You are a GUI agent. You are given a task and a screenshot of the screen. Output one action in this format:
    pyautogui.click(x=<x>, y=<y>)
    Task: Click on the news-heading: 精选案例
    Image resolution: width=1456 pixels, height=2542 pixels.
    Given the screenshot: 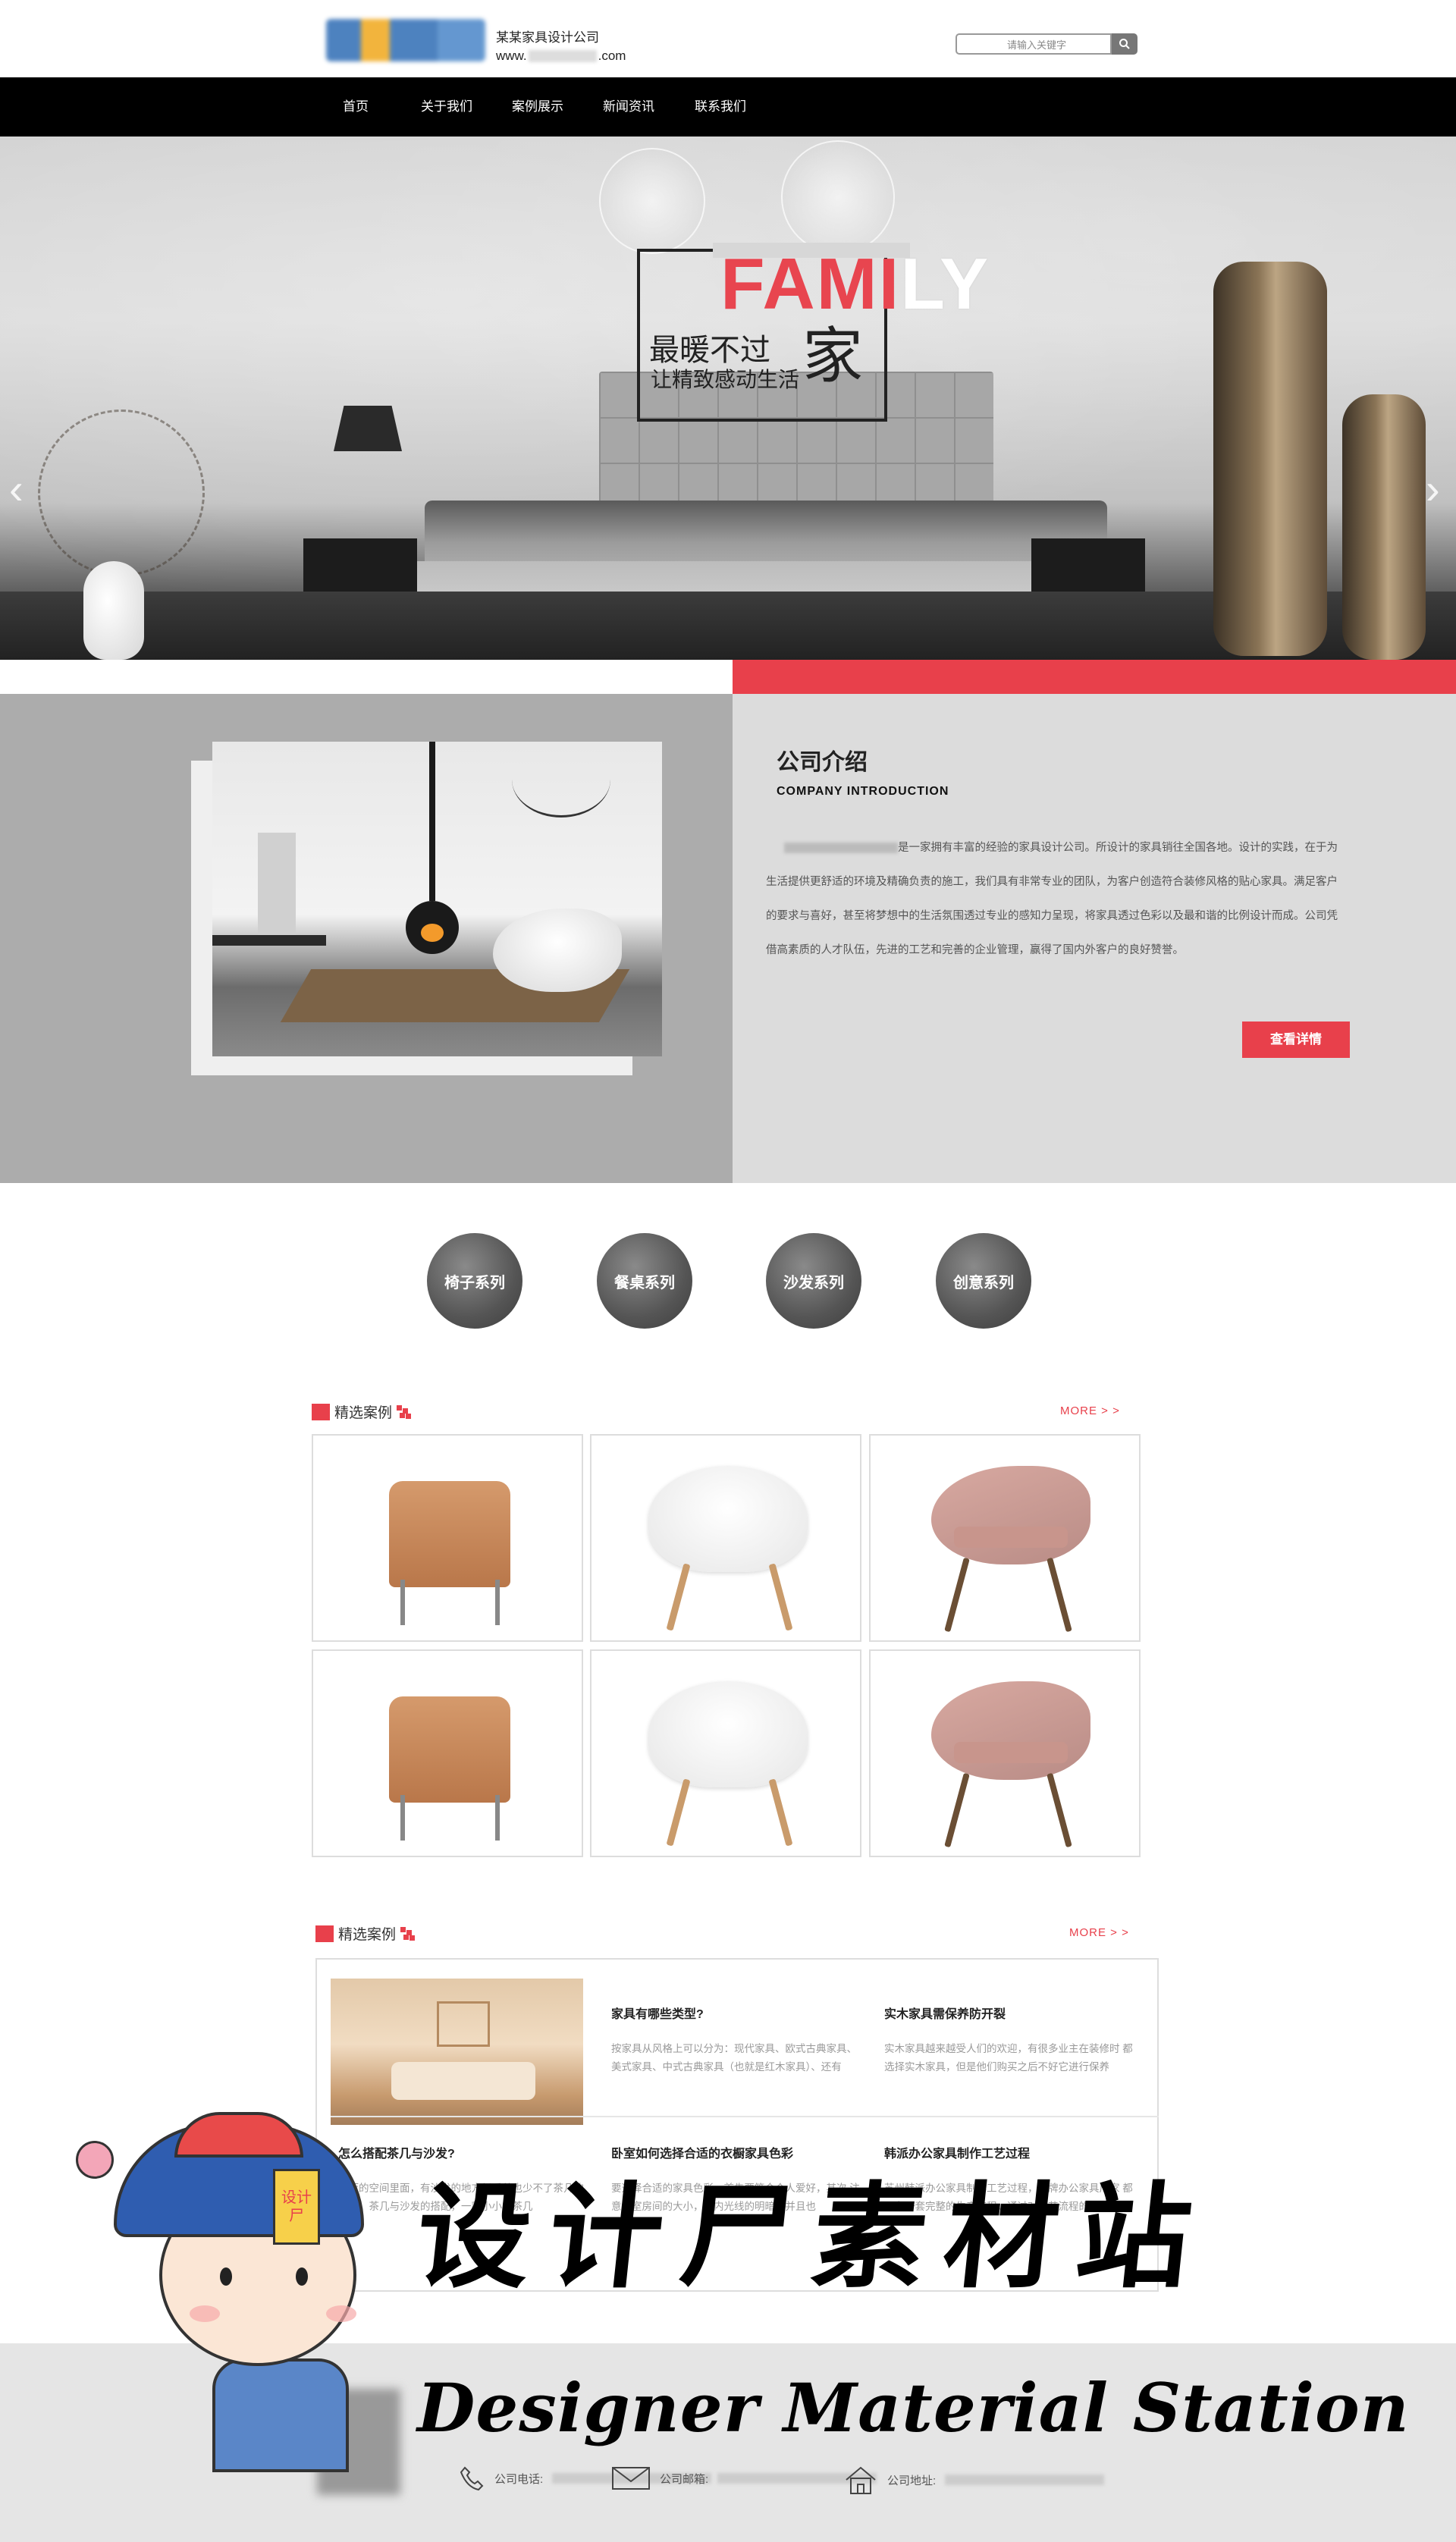 What is the action you would take?
    pyautogui.click(x=365, y=1933)
    